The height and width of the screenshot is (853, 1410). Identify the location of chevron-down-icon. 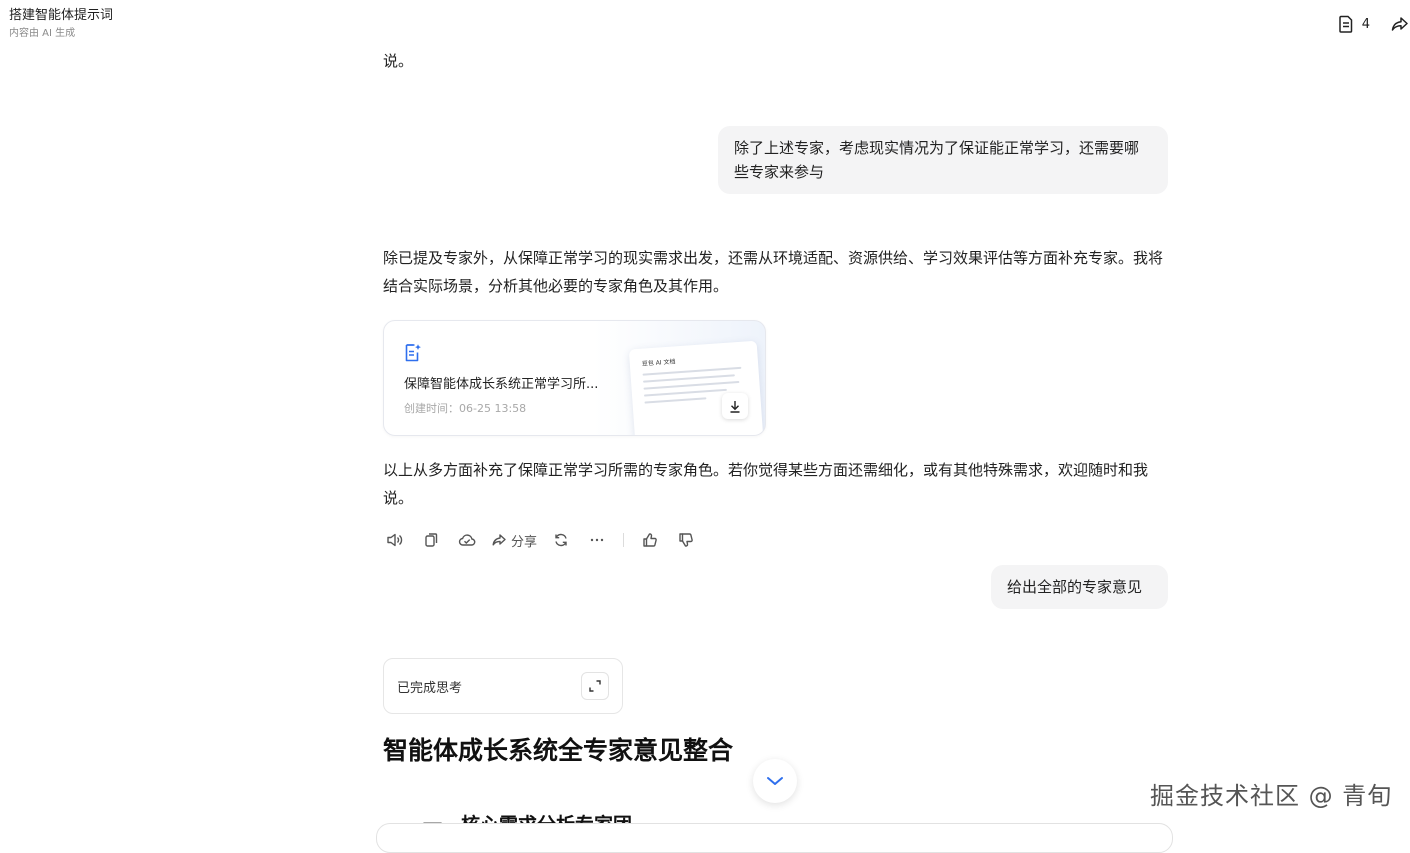
(775, 781).